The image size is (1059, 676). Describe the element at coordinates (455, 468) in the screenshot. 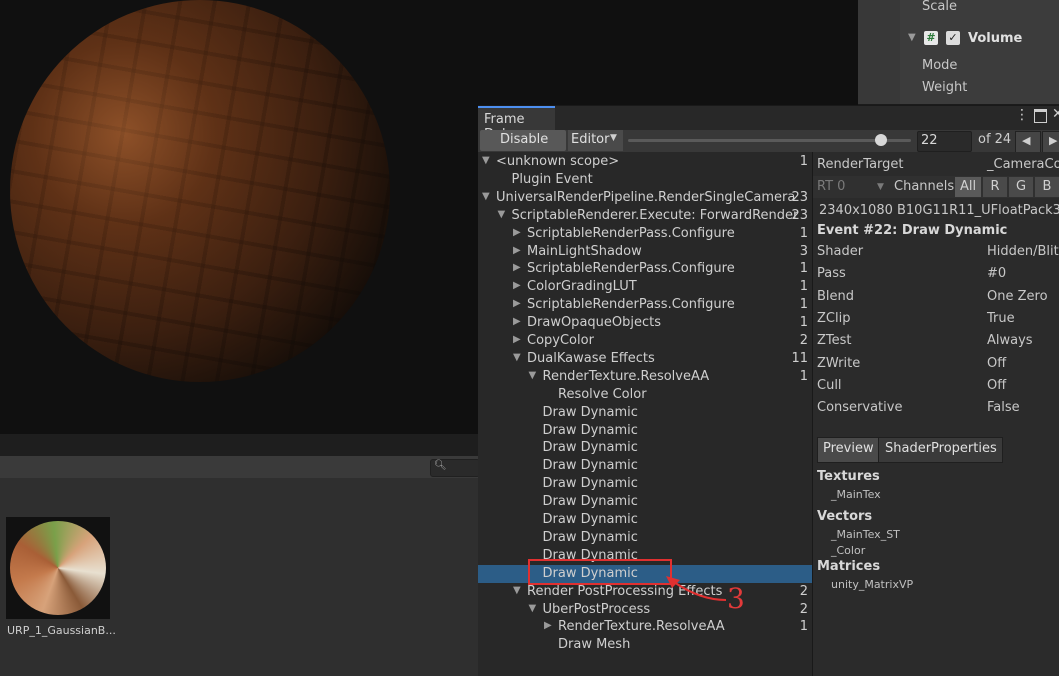

I see `search-input: 🔍︎` at that location.